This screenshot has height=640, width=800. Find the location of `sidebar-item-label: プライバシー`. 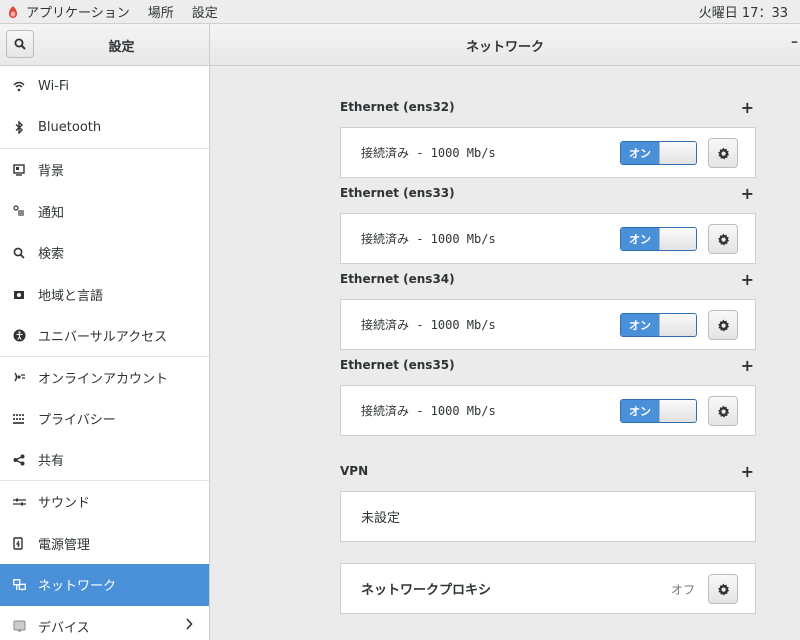

sidebar-item-label: プライバシー is located at coordinates (77, 421).